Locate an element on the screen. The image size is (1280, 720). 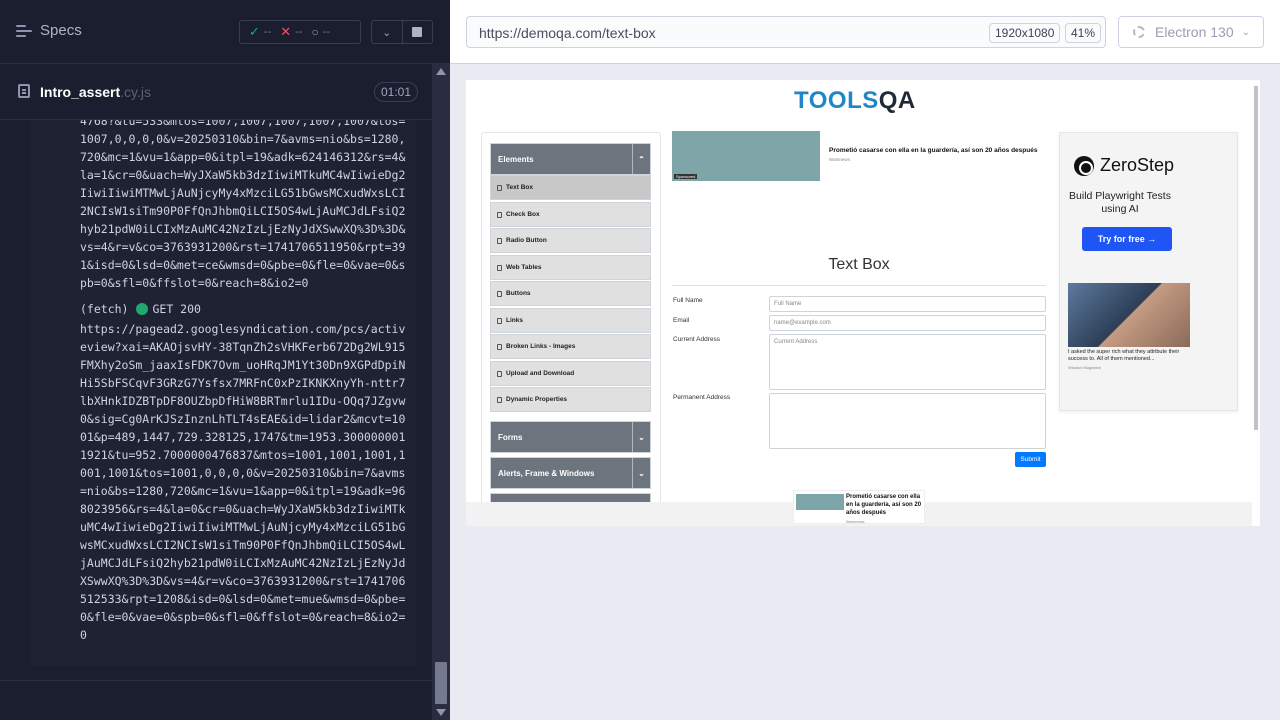
divider is located at coordinates (859, 285).